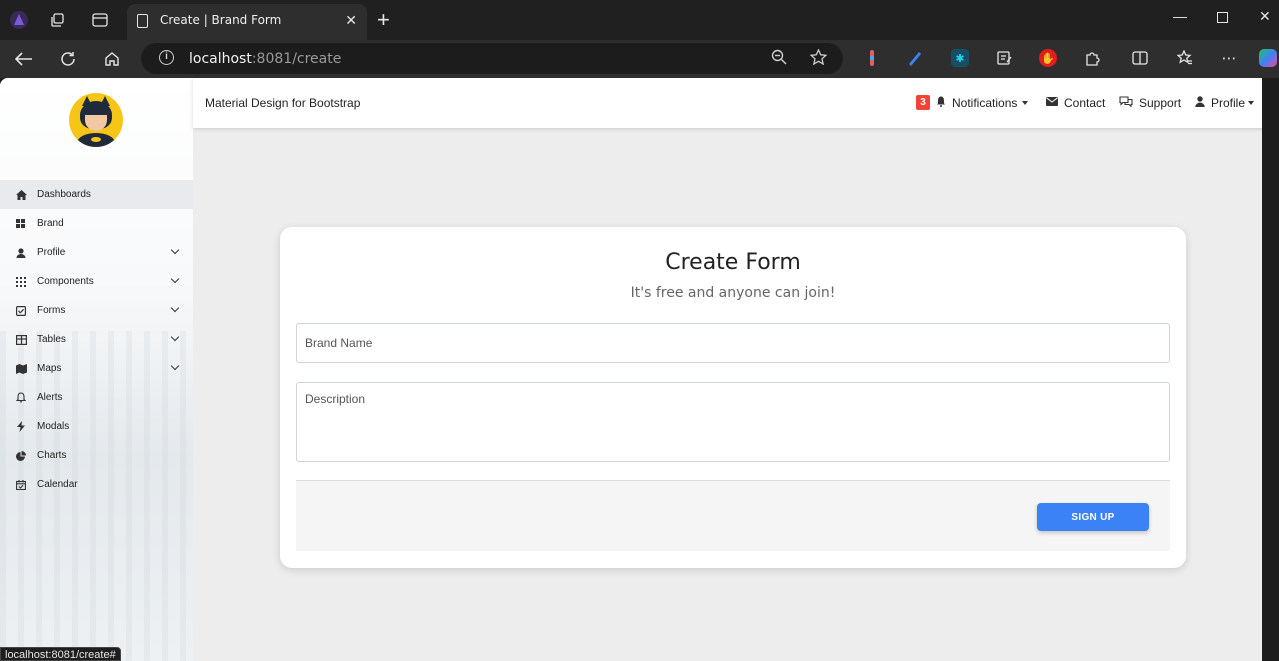 This screenshot has width=1279, height=661. I want to click on extension-pen-icon, so click(915, 58).